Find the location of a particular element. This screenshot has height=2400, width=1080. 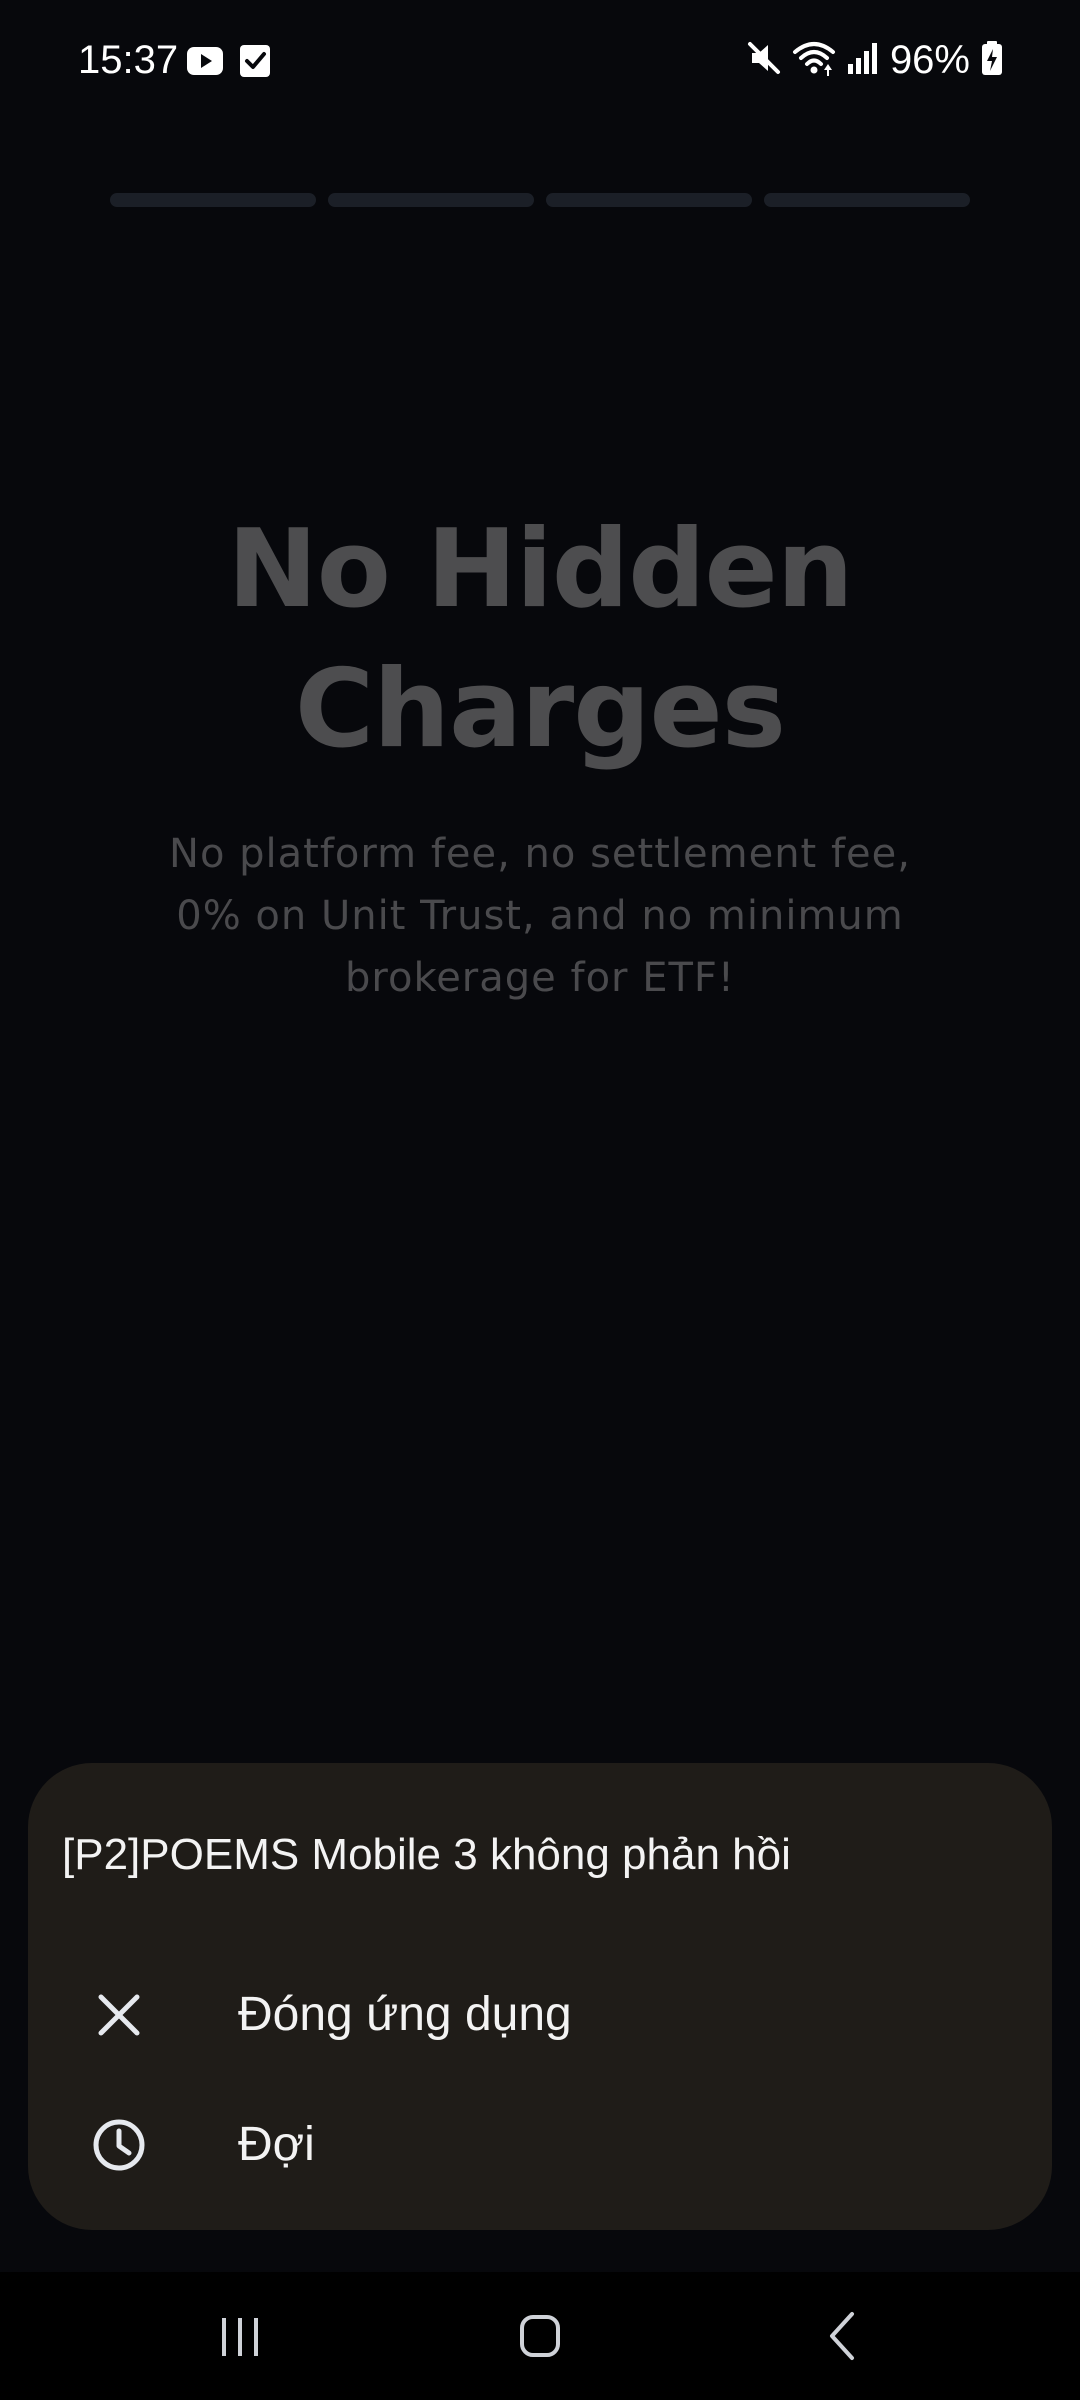

signal-icon is located at coordinates (863, 60).